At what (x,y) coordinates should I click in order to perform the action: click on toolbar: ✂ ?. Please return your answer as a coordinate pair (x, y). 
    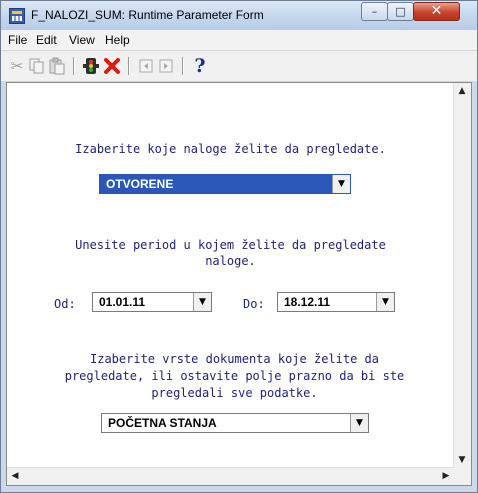
    Looking at the image, I should click on (239, 66).